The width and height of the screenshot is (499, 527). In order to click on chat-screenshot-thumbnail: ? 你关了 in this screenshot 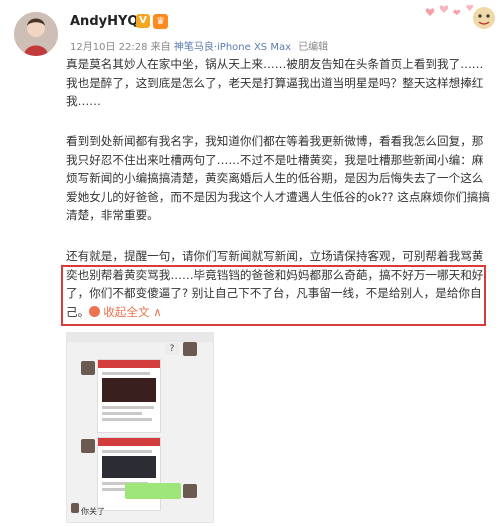, I will do `click(140, 427)`.